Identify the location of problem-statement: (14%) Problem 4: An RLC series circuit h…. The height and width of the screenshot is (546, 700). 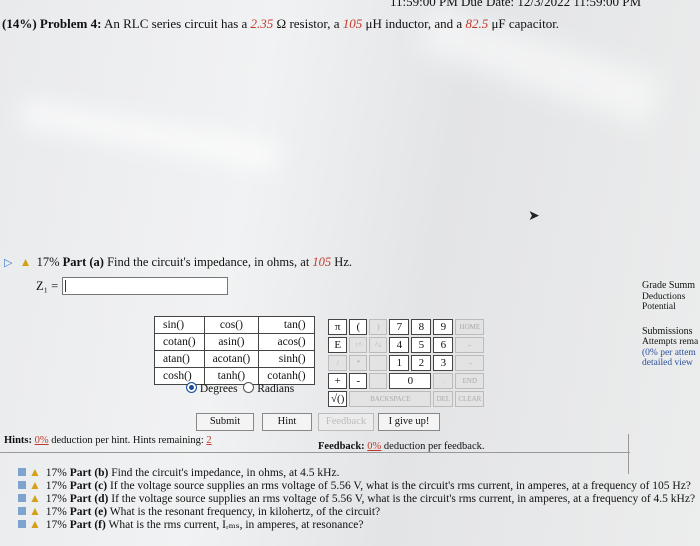
(280, 24).